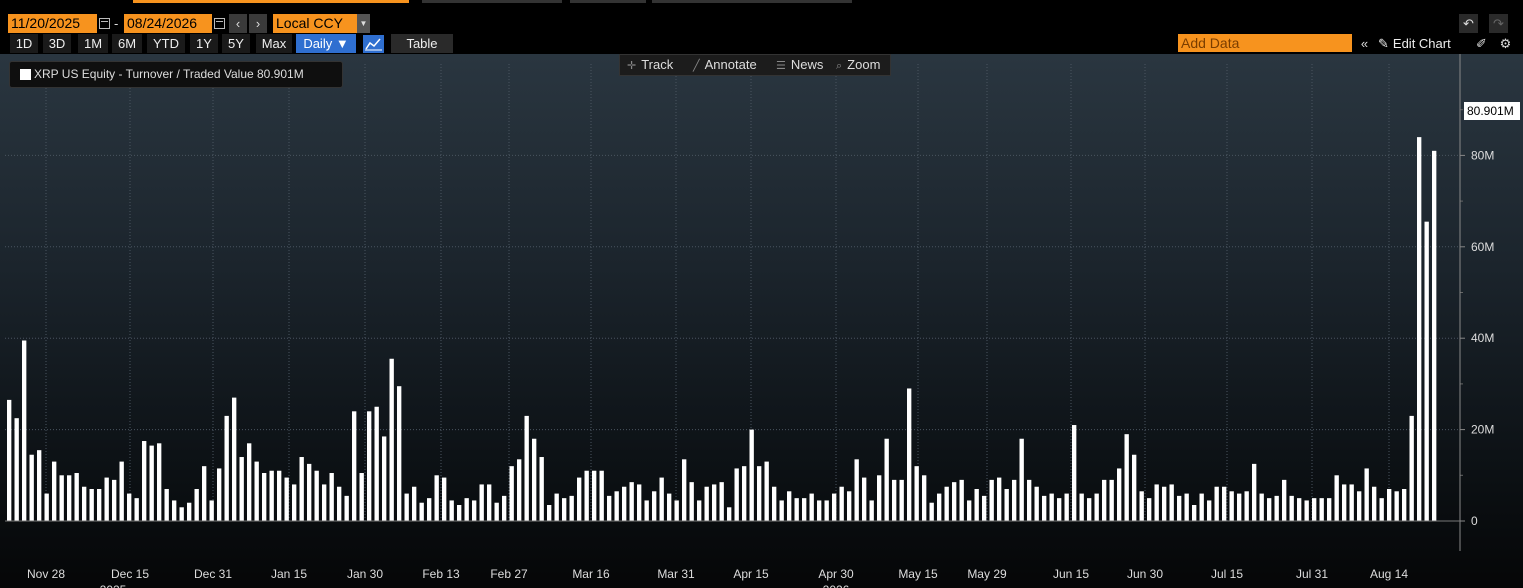 The height and width of the screenshot is (588, 1523). I want to click on period-6m-button: 6M, so click(127, 43).